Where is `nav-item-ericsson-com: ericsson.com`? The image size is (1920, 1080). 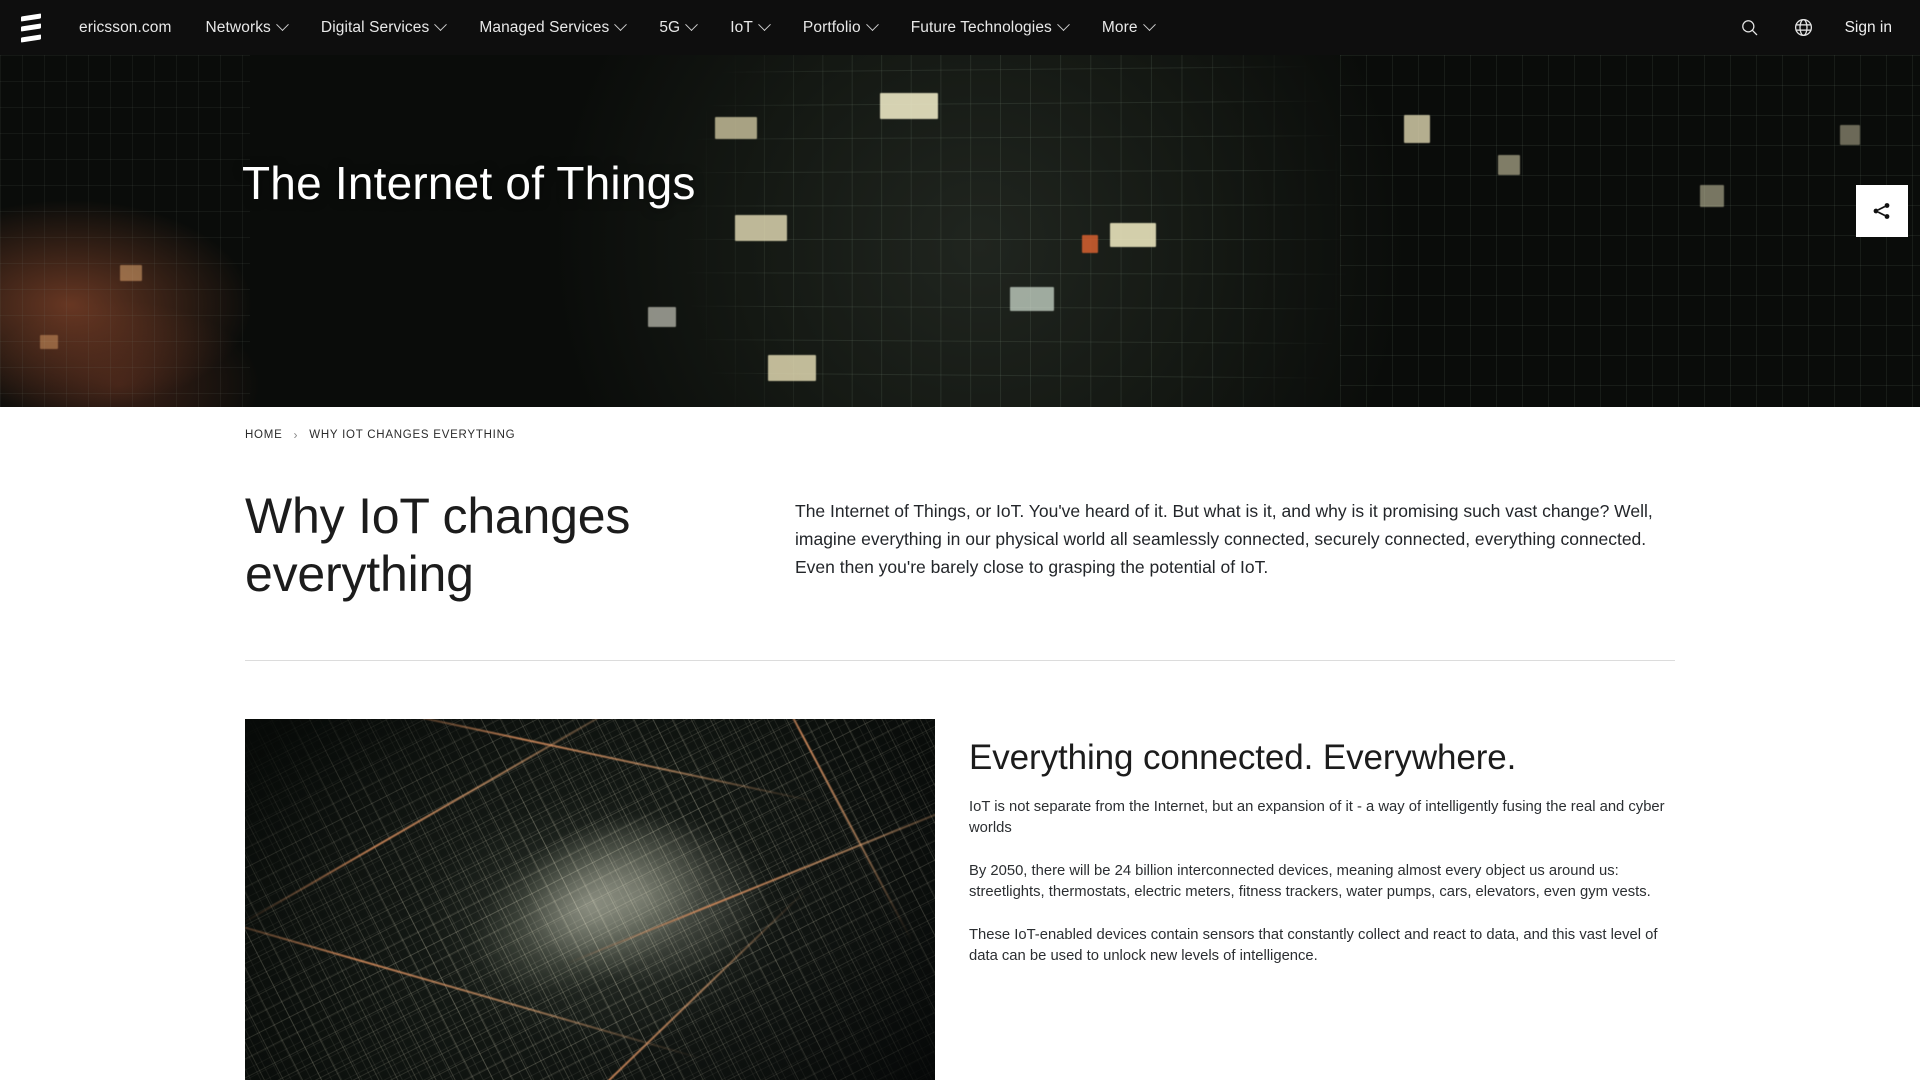 nav-item-ericsson-com: ericsson.com is located at coordinates (125, 27).